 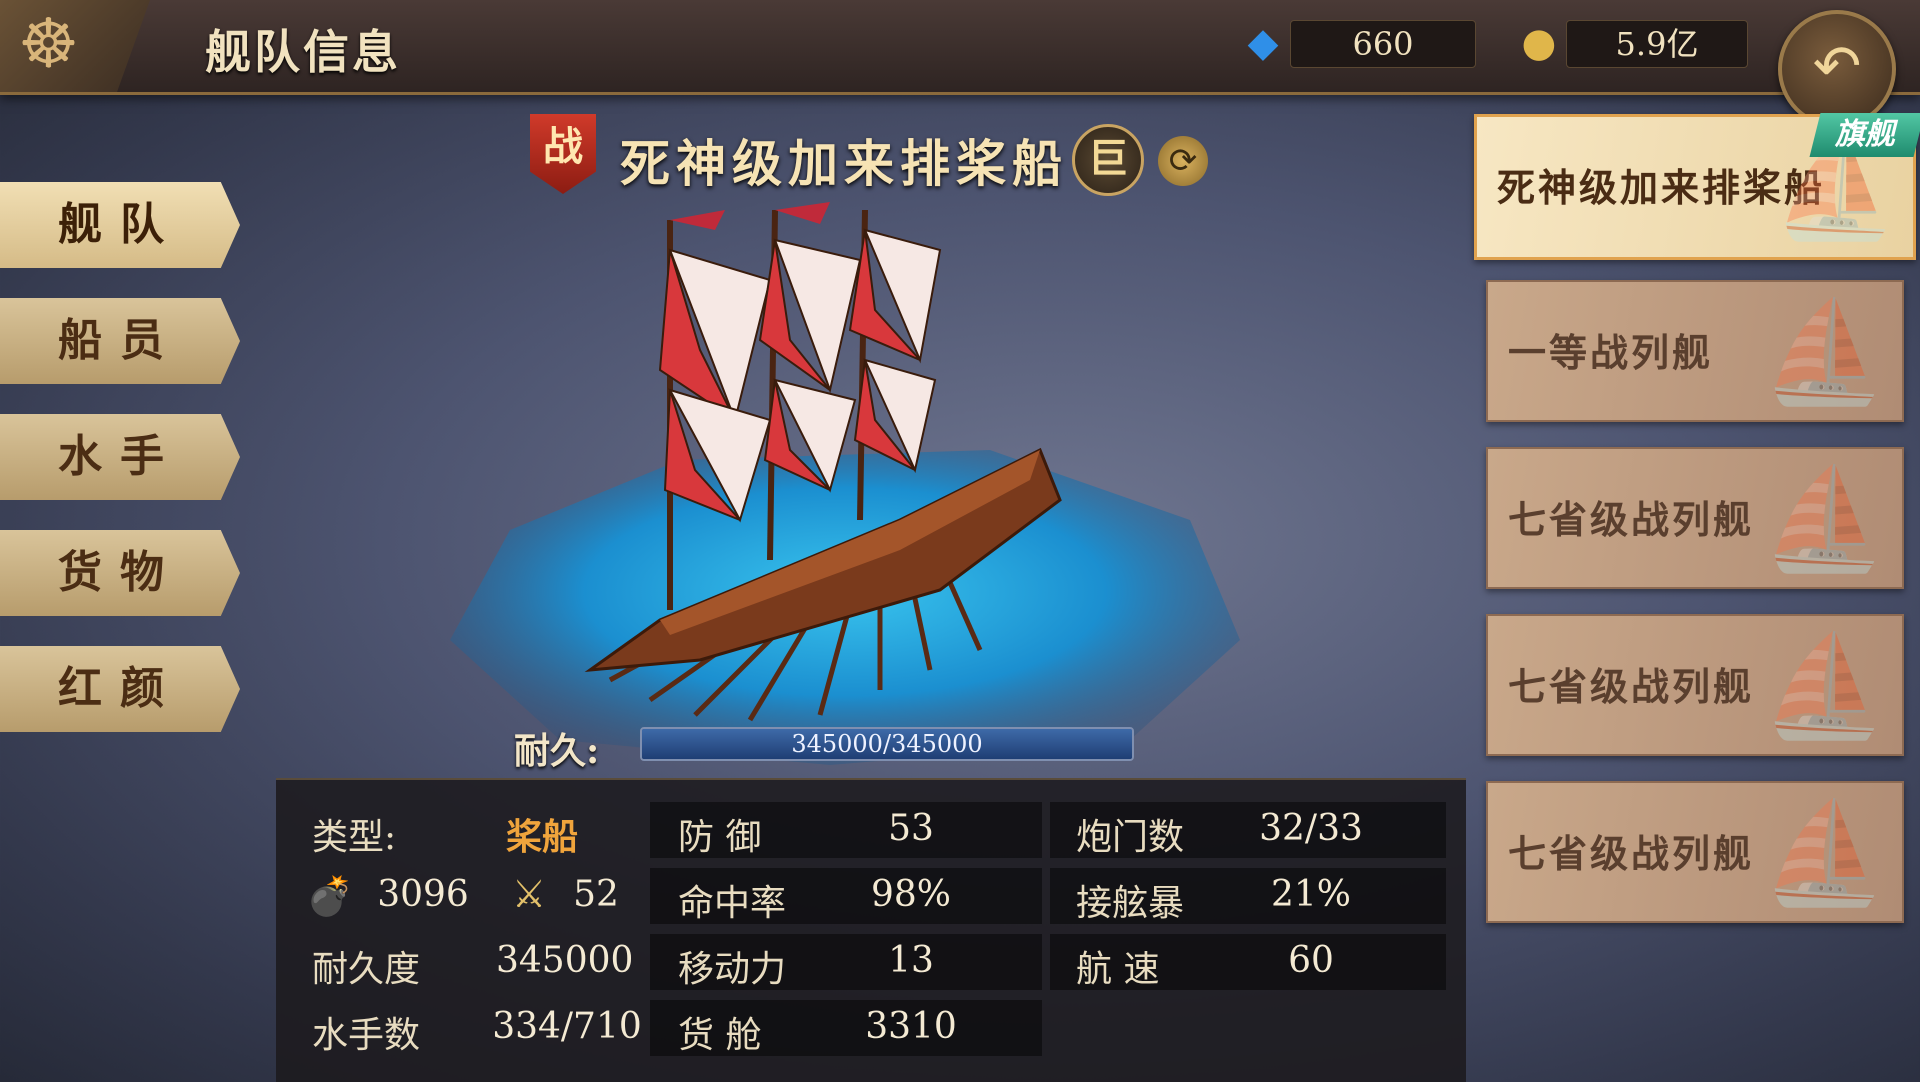 What do you see at coordinates (844, 163) in the screenshot?
I see `ship-name: 死神级加来排桨船` at bounding box center [844, 163].